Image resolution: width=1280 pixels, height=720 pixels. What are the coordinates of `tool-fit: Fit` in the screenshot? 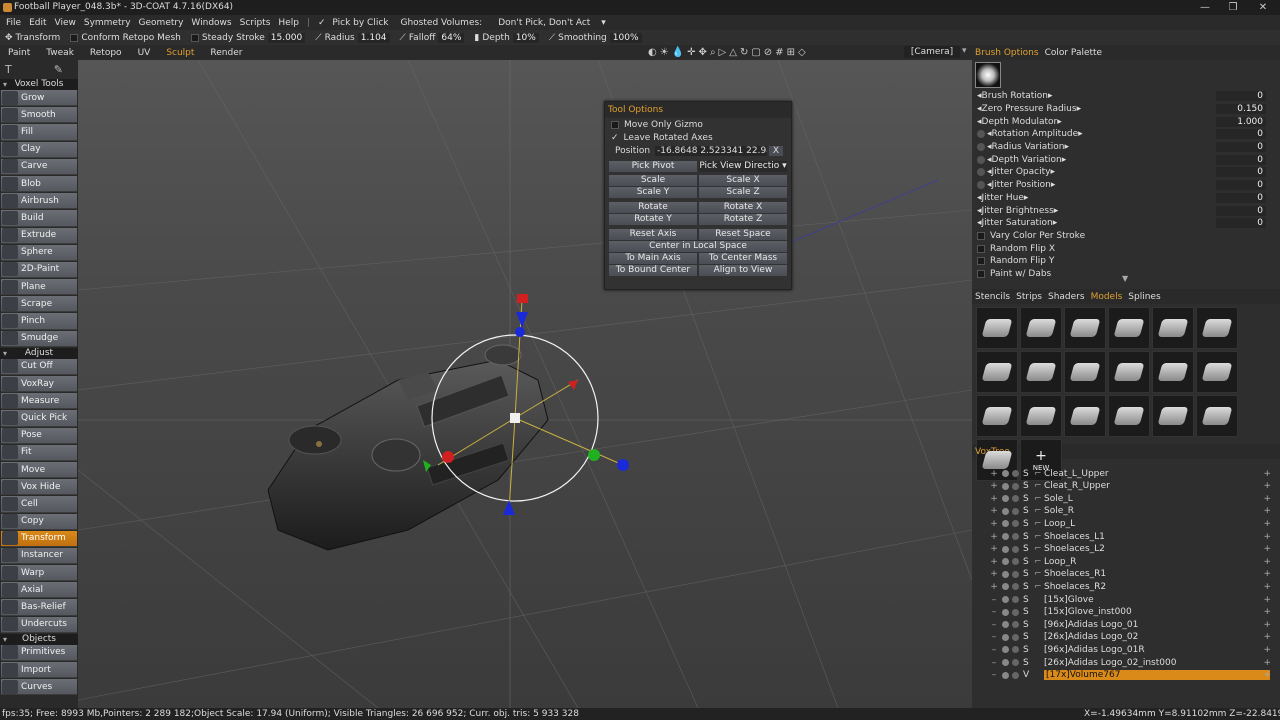 It's located at (39, 452).